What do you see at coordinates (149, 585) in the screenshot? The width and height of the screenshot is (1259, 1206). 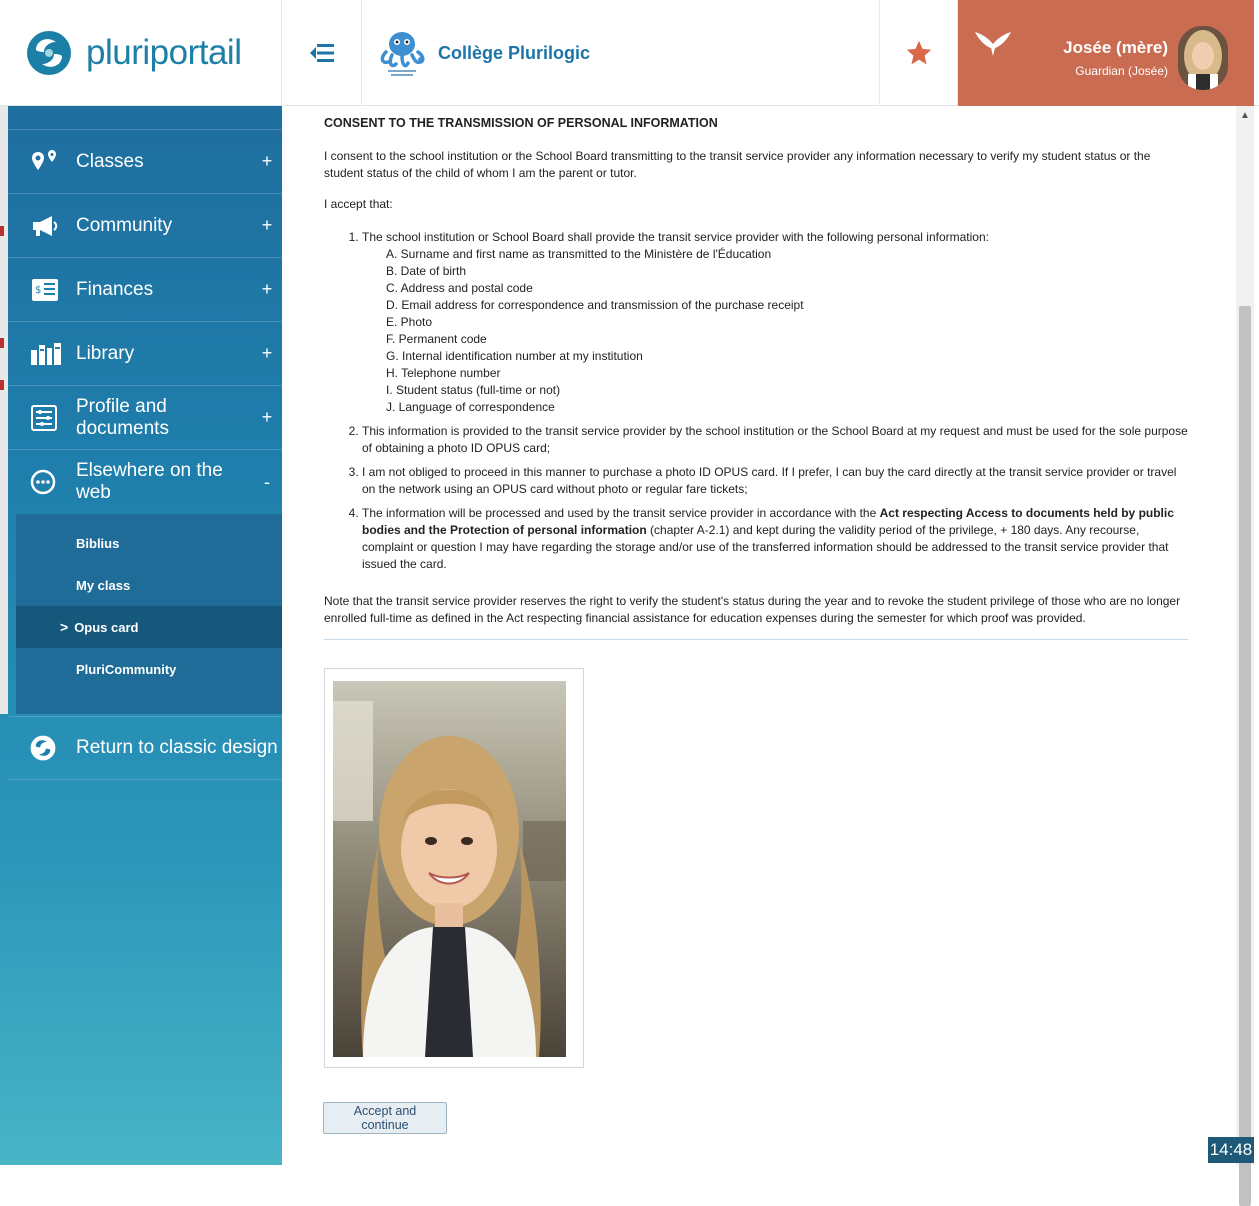 I see `sidebar-subitem-my-class: My class` at bounding box center [149, 585].